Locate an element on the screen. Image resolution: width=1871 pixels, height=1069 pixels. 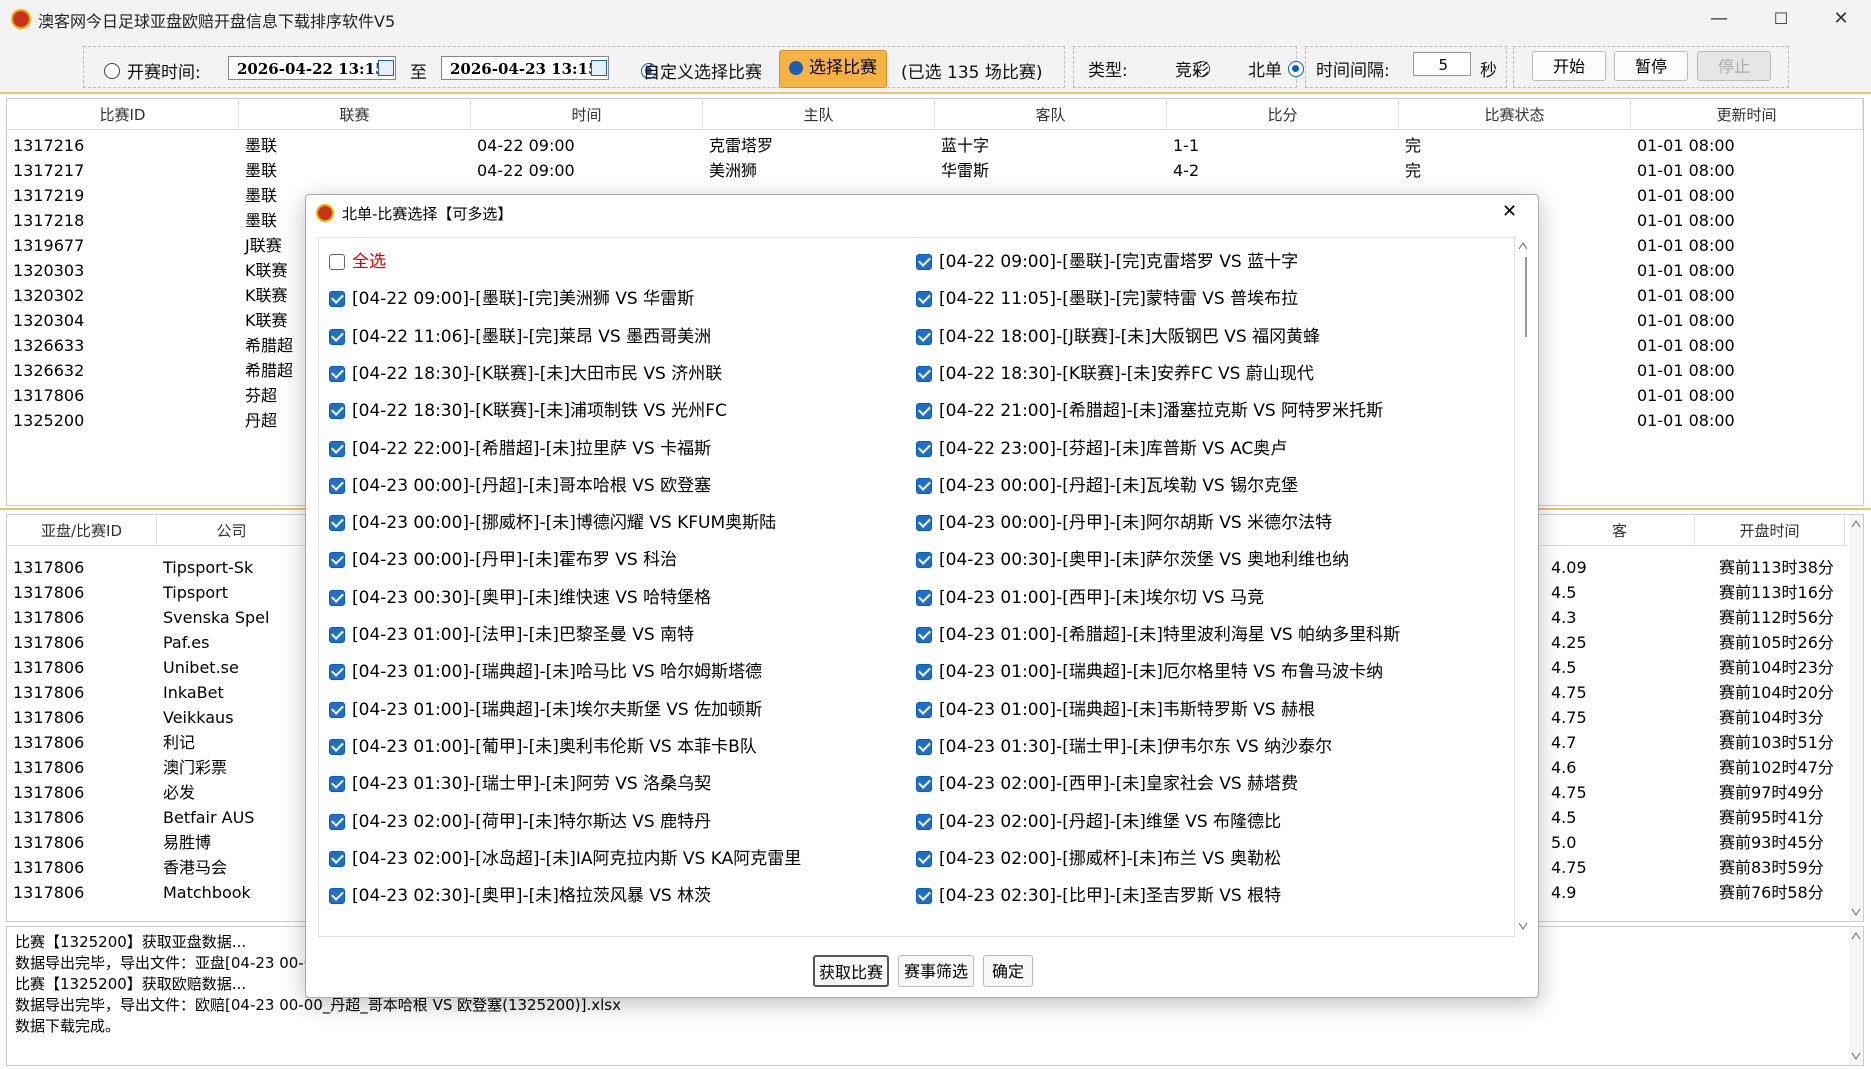
match-checkbox-item: [04-23 02:00]-[丹超]-[未]维堡 VS 布隆德比 is located at coordinates (1098, 822).